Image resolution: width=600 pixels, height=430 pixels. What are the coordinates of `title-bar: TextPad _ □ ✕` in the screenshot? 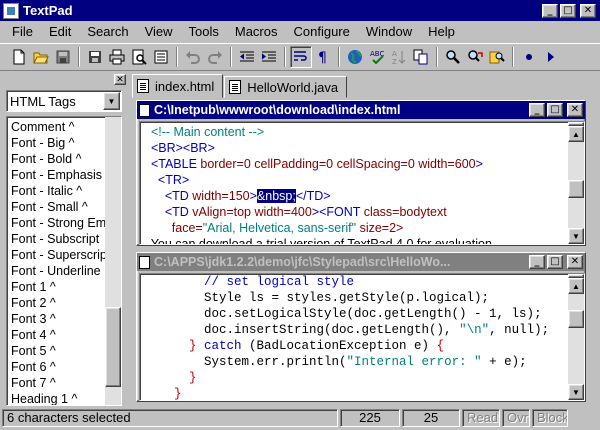 It's located at (300, 10).